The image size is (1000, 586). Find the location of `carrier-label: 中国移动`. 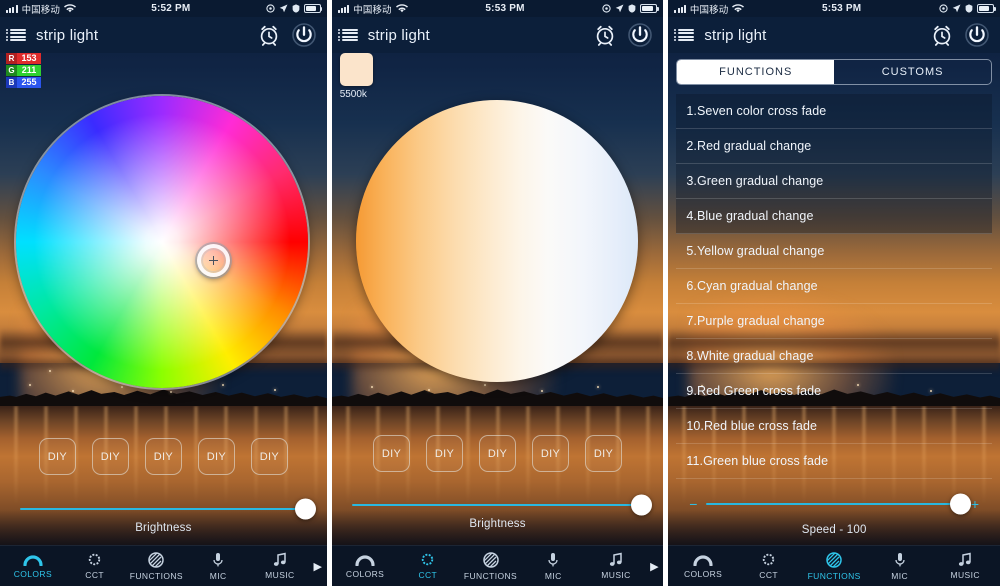

carrier-label: 中国移动 is located at coordinates (372, 10).